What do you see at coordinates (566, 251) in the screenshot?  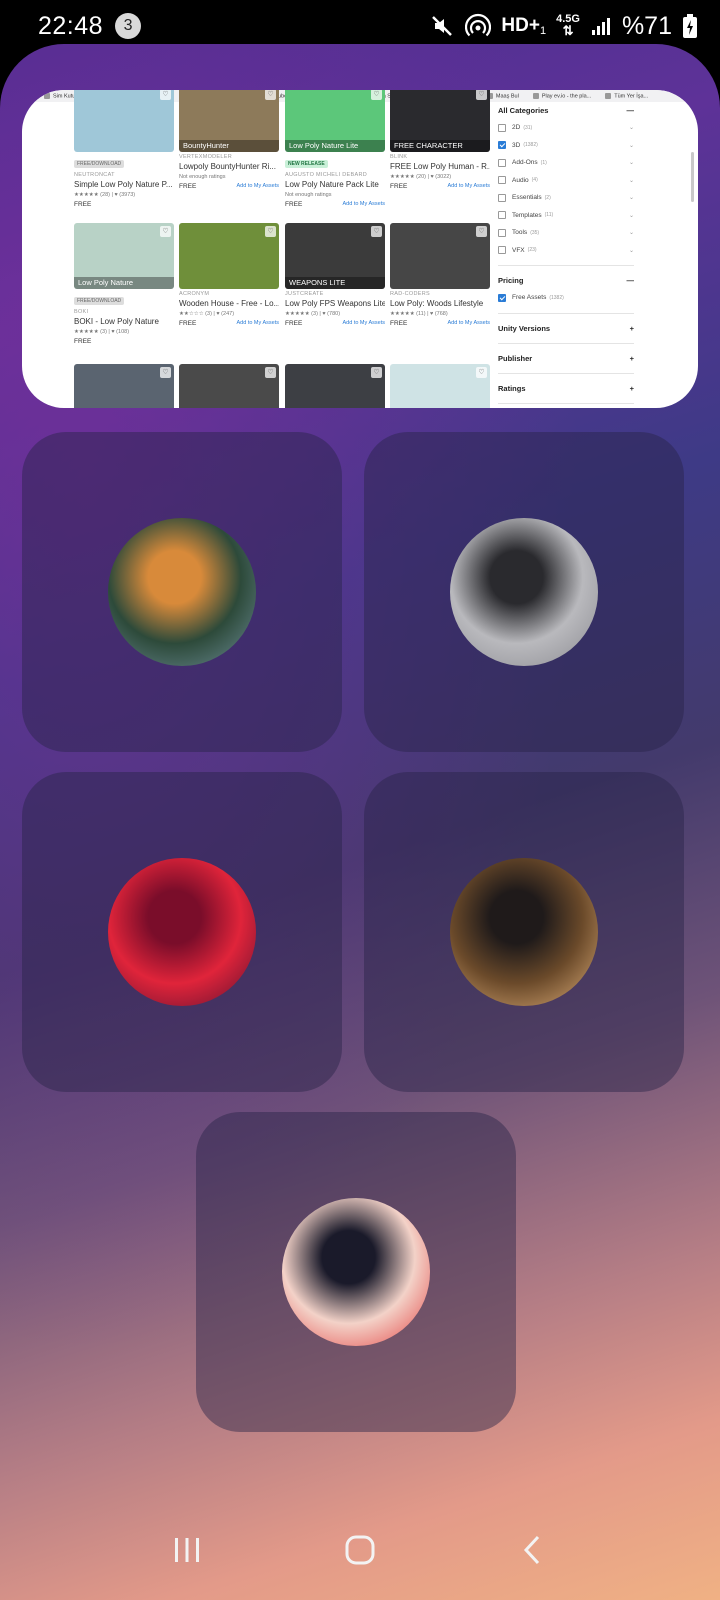 I see `category-item: VFX (23) ⌄` at bounding box center [566, 251].